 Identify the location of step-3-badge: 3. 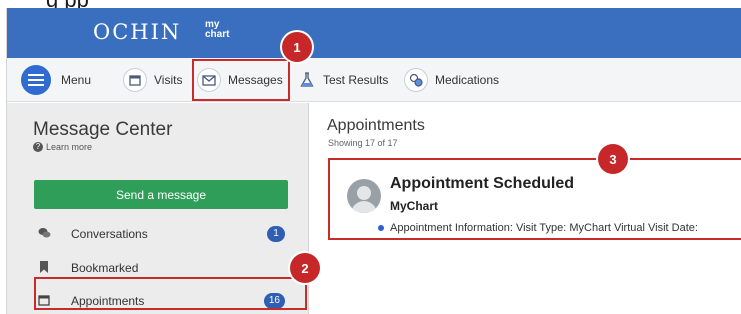
(613, 159).